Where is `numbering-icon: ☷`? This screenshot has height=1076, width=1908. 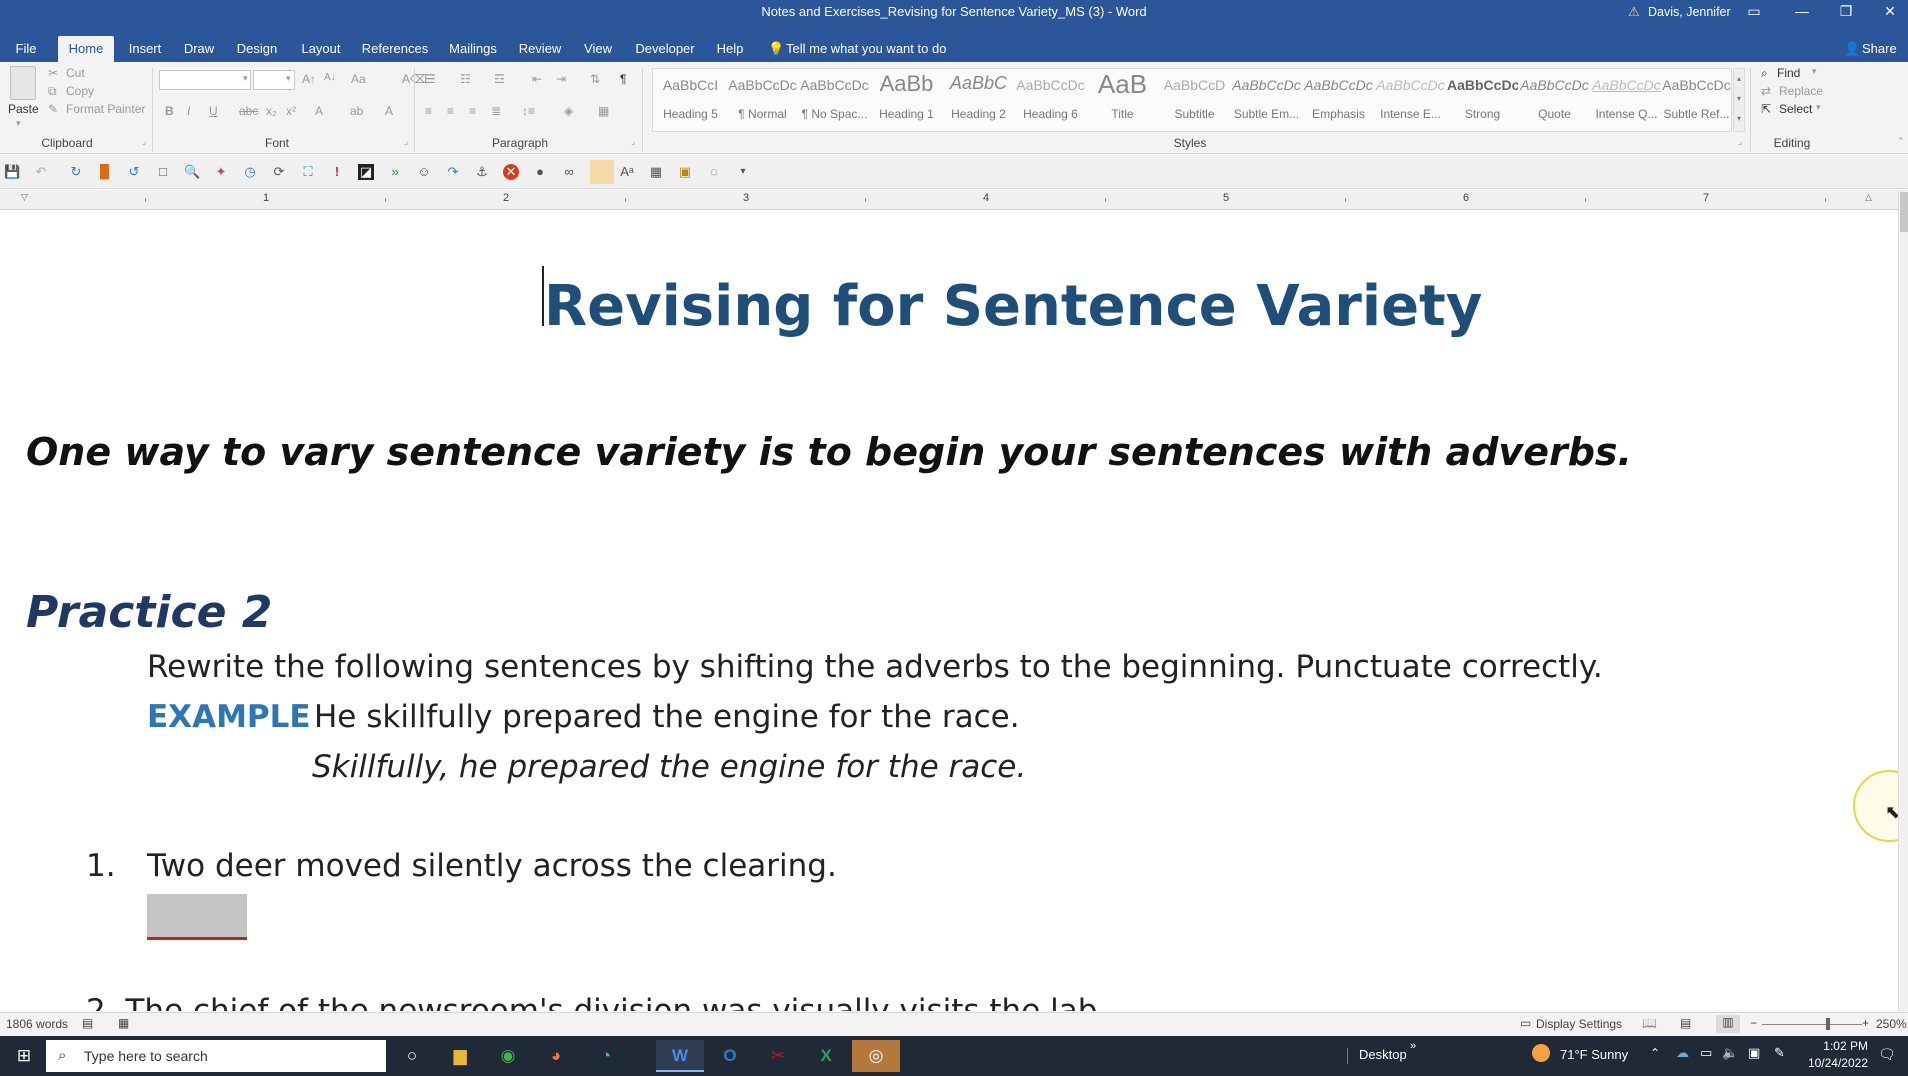
numbering-icon: ☷ is located at coordinates (465, 79).